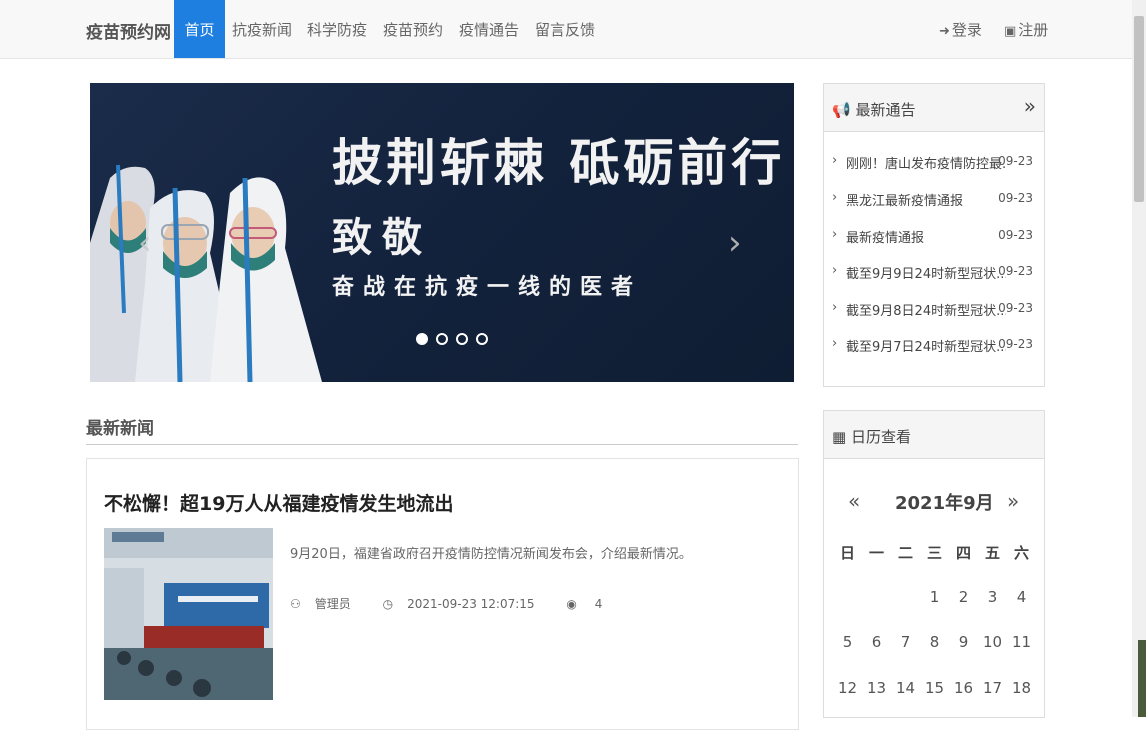 The image size is (1146, 730). What do you see at coordinates (944, 31) in the screenshot?
I see `sign-in-icon: ➜` at bounding box center [944, 31].